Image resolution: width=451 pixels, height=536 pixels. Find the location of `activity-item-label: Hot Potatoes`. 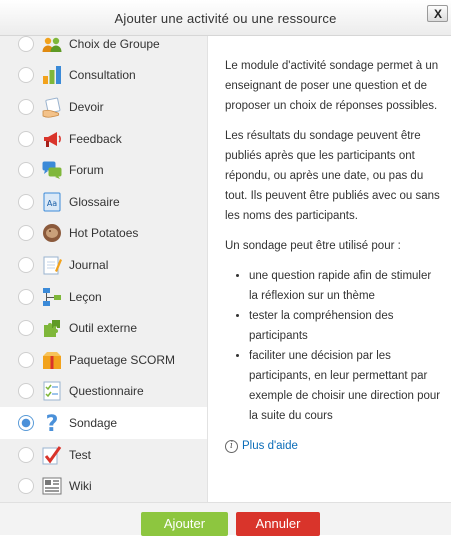

activity-item-label: Hot Potatoes is located at coordinates (104, 233).